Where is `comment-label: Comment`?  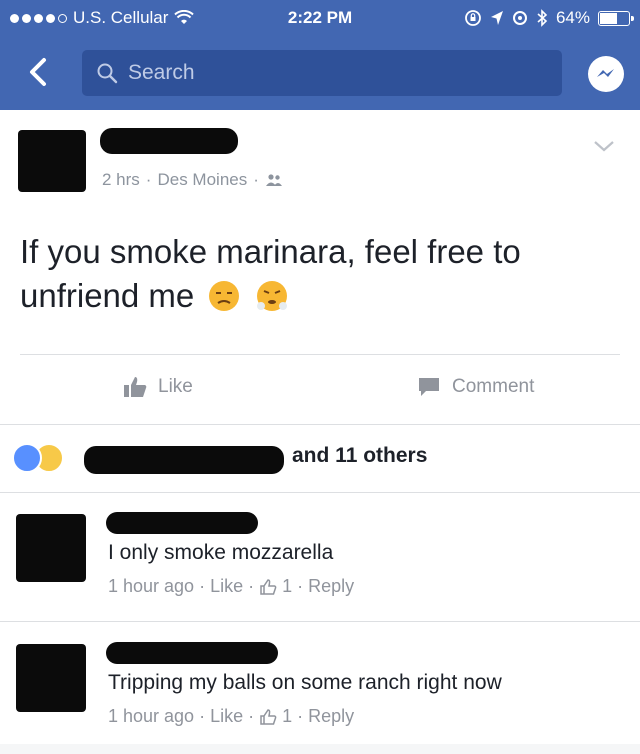 comment-label: Comment is located at coordinates (493, 386).